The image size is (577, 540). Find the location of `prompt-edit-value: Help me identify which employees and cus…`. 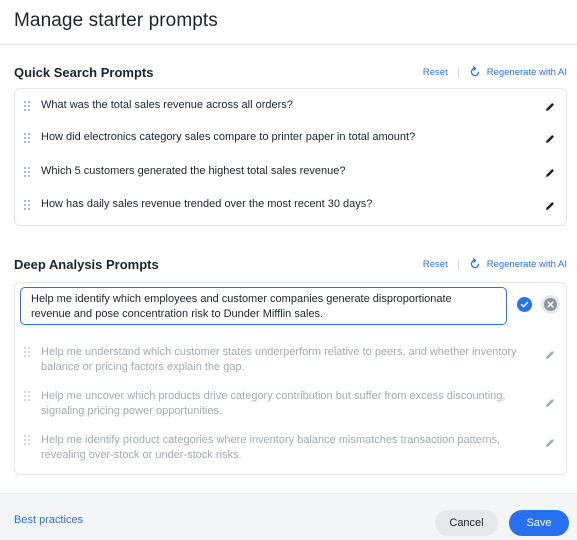

prompt-edit-value: Help me identify which employees and cus… is located at coordinates (261, 306).